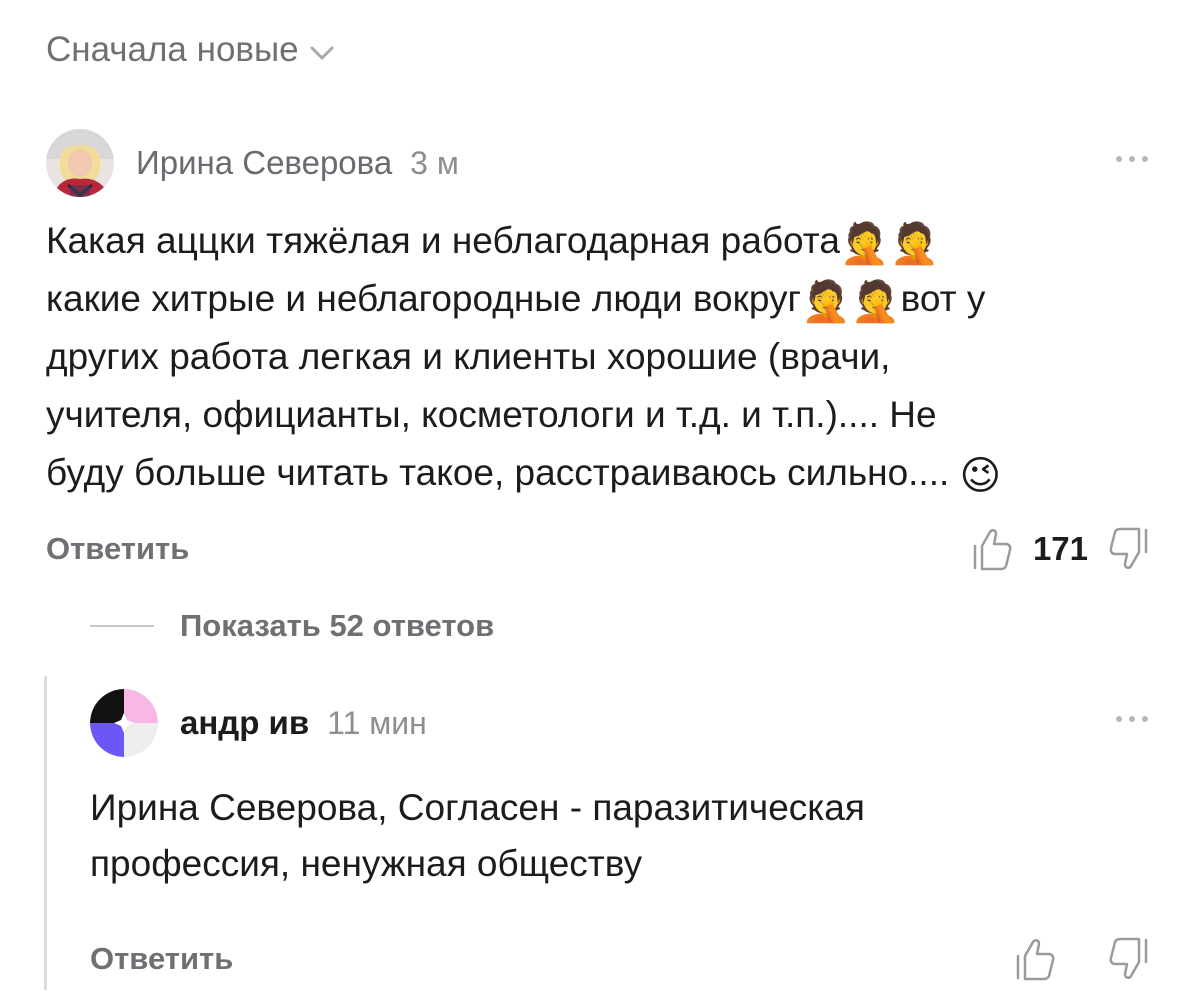 The image size is (1200, 1002). I want to click on comment-actions: Ответить 171, so click(598, 549).